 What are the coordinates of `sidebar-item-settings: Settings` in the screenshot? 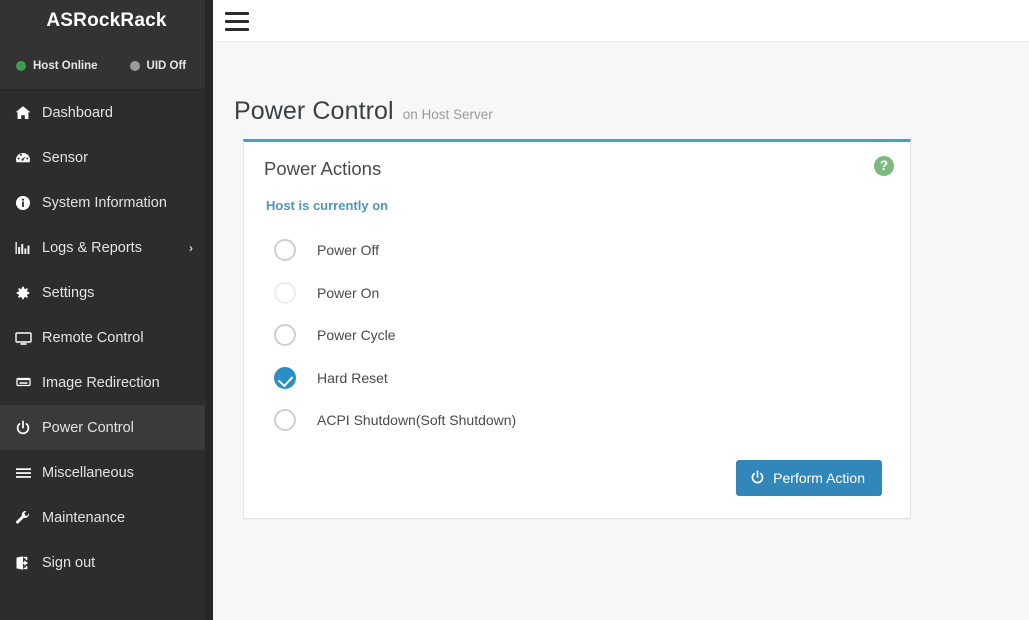 It's located at (106, 292).